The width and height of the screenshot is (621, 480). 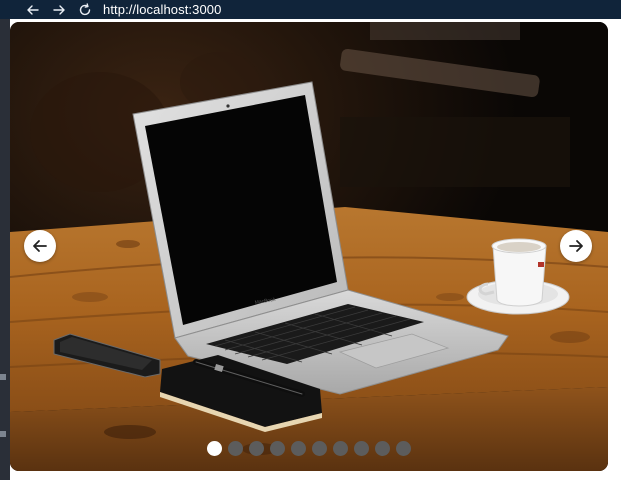 I want to click on reload-icon, so click(x=85, y=8).